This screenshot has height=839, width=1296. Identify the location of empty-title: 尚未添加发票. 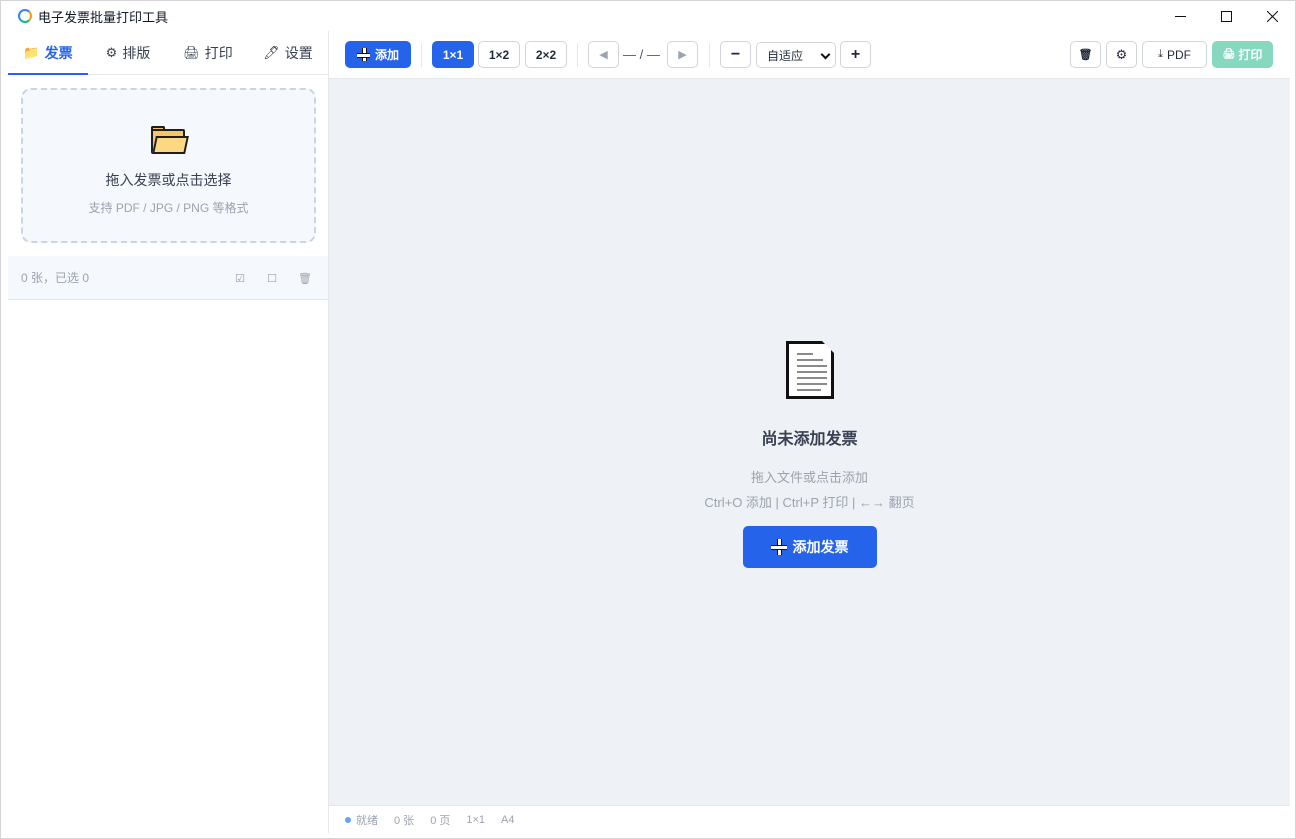
(809, 439).